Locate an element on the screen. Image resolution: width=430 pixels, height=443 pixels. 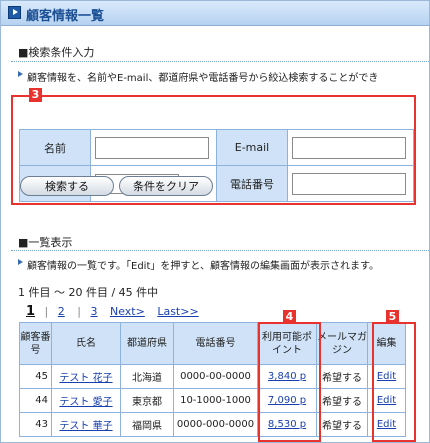
pagination: 1 | 2 | 3 Next> Last>> is located at coordinates (117, 311).